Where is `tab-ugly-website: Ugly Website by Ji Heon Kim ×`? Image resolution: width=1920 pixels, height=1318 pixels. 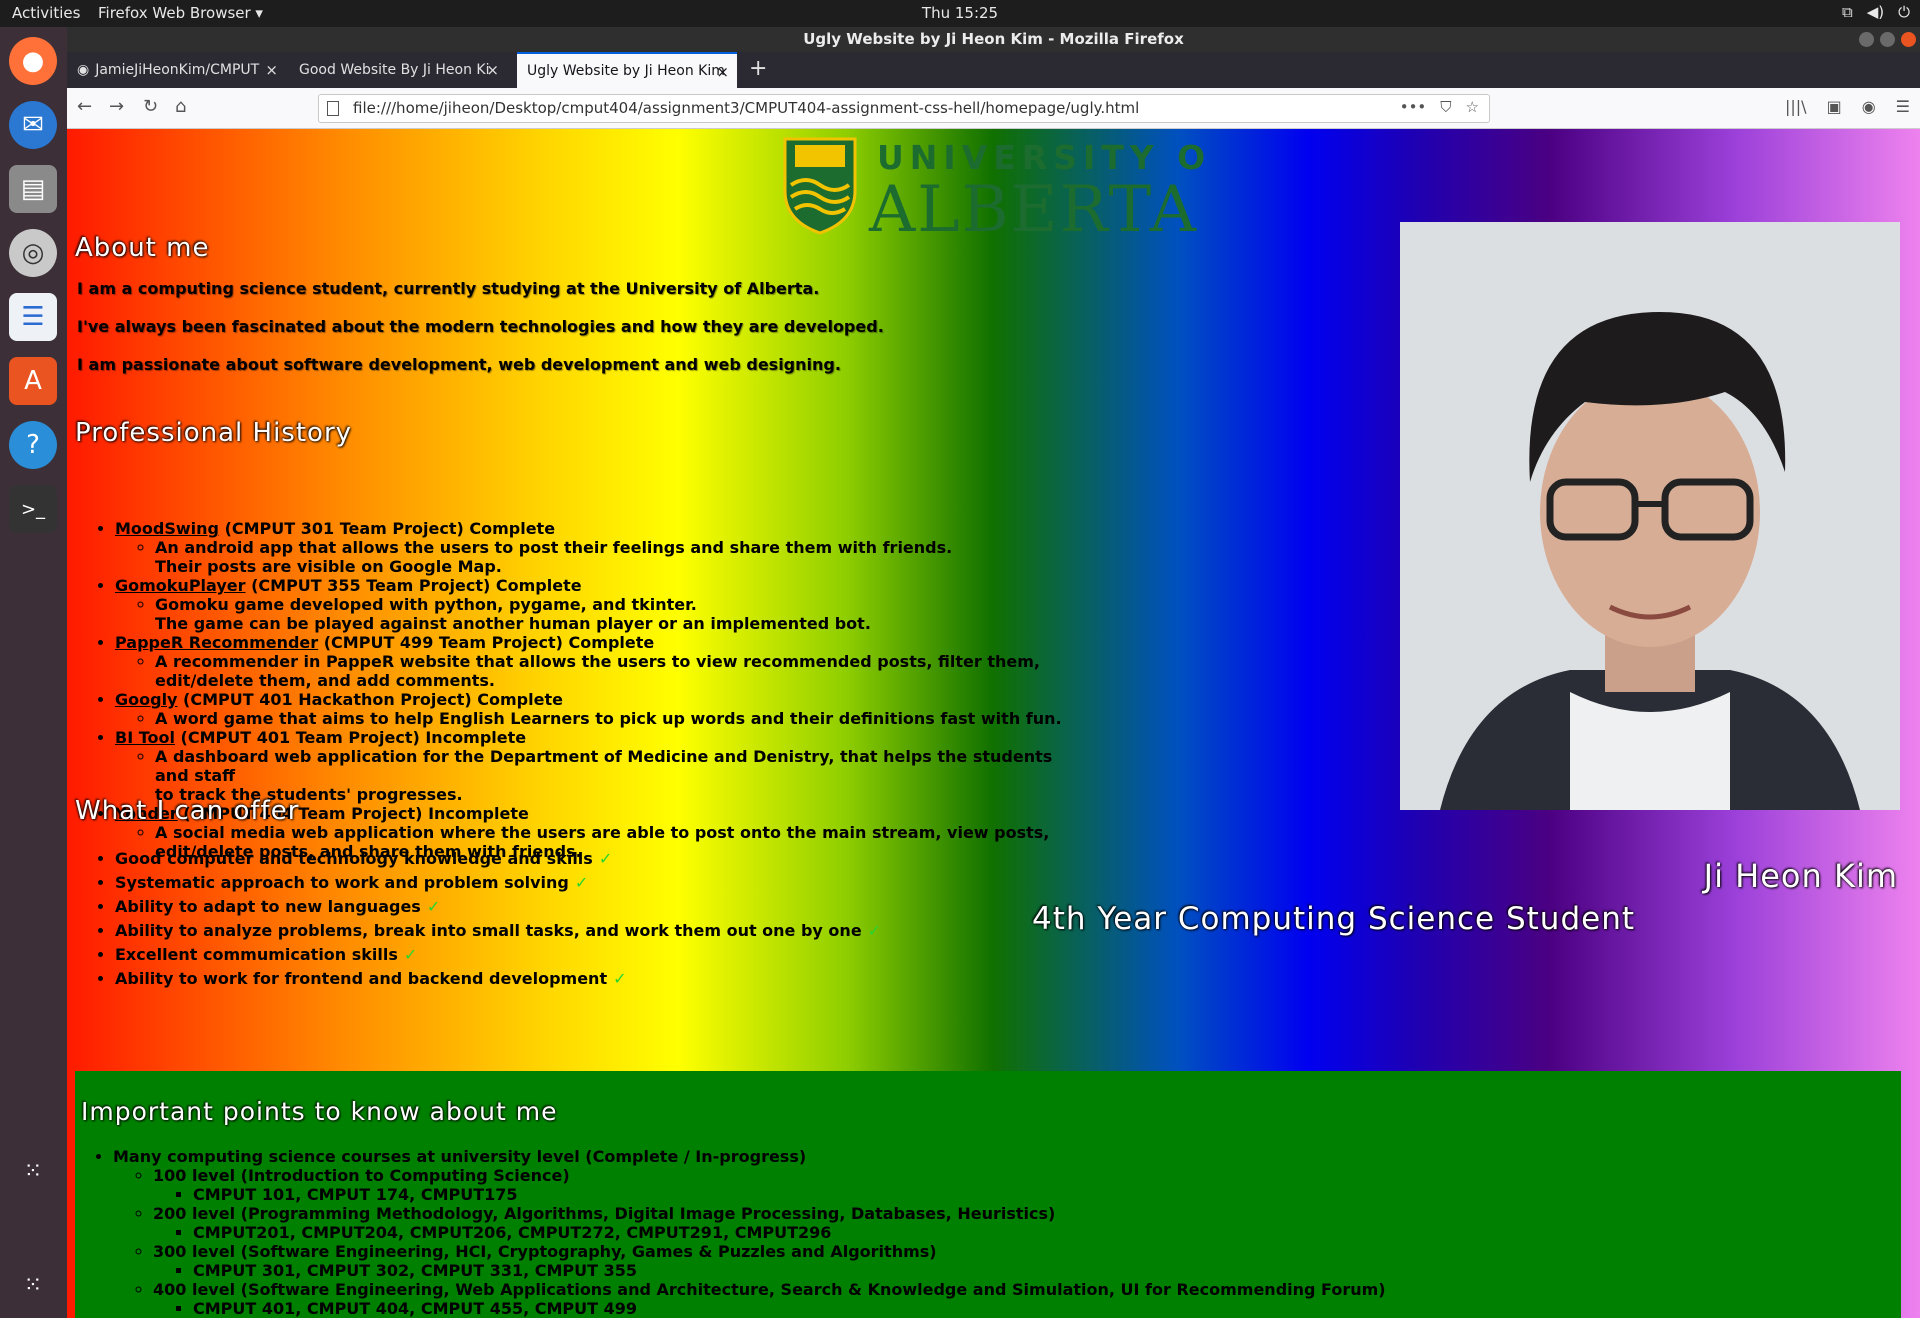
tab-ugly-website: Ugly Website by Ji Heon Kim × is located at coordinates (627, 70).